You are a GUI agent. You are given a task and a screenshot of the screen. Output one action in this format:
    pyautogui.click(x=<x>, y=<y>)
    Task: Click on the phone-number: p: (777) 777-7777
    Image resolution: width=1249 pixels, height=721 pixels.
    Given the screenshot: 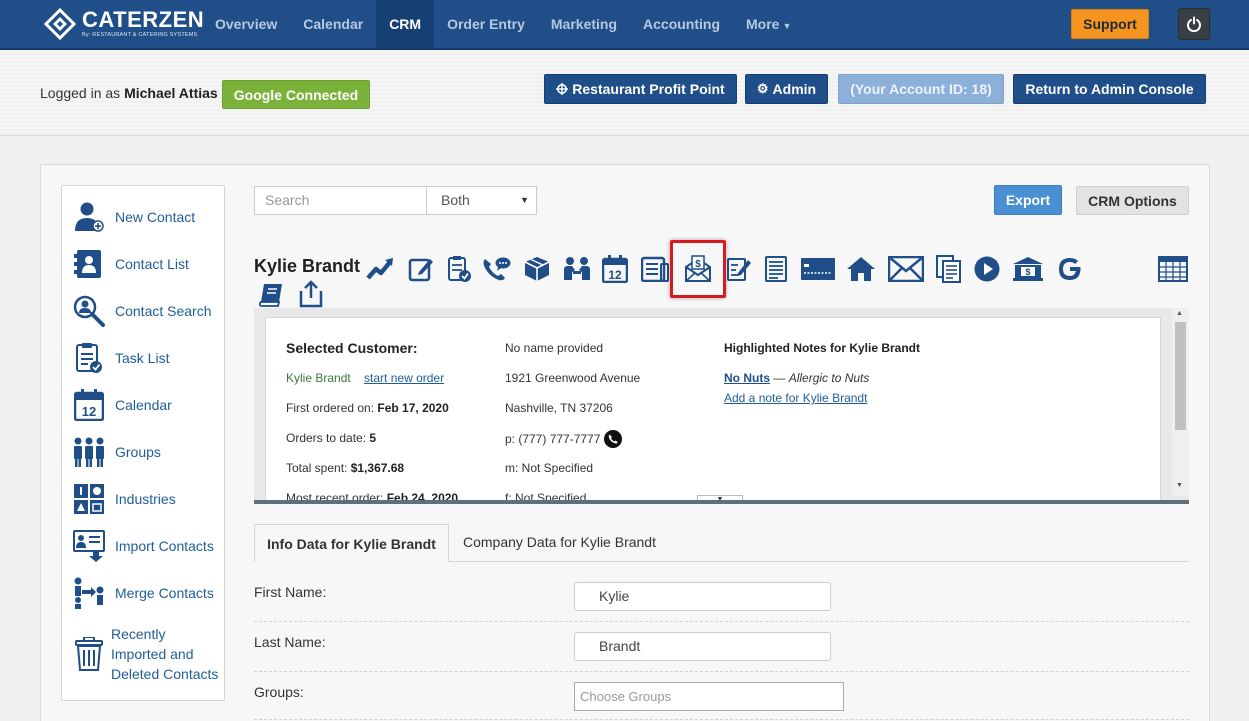 What is the action you would take?
    pyautogui.click(x=553, y=439)
    